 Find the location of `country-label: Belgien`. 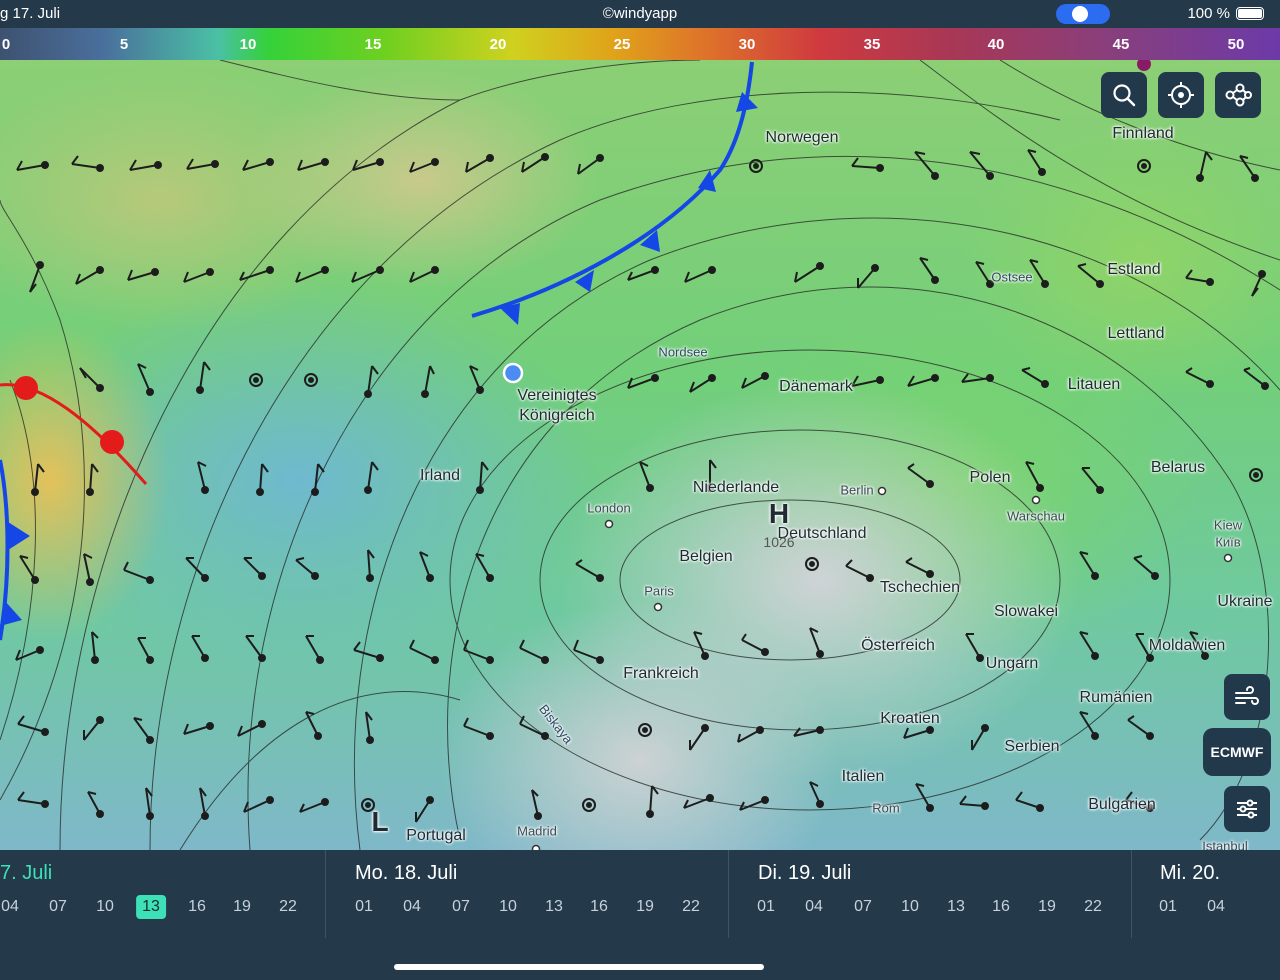

country-label: Belgien is located at coordinates (706, 556).